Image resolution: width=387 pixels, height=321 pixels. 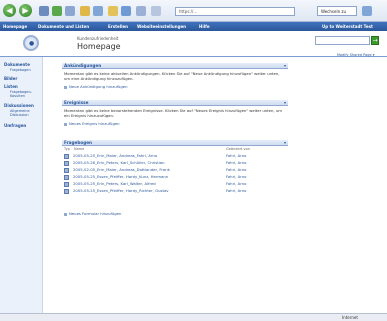 I want to click on browser-search-field: Wechseln zu, so click(x=337, y=11).